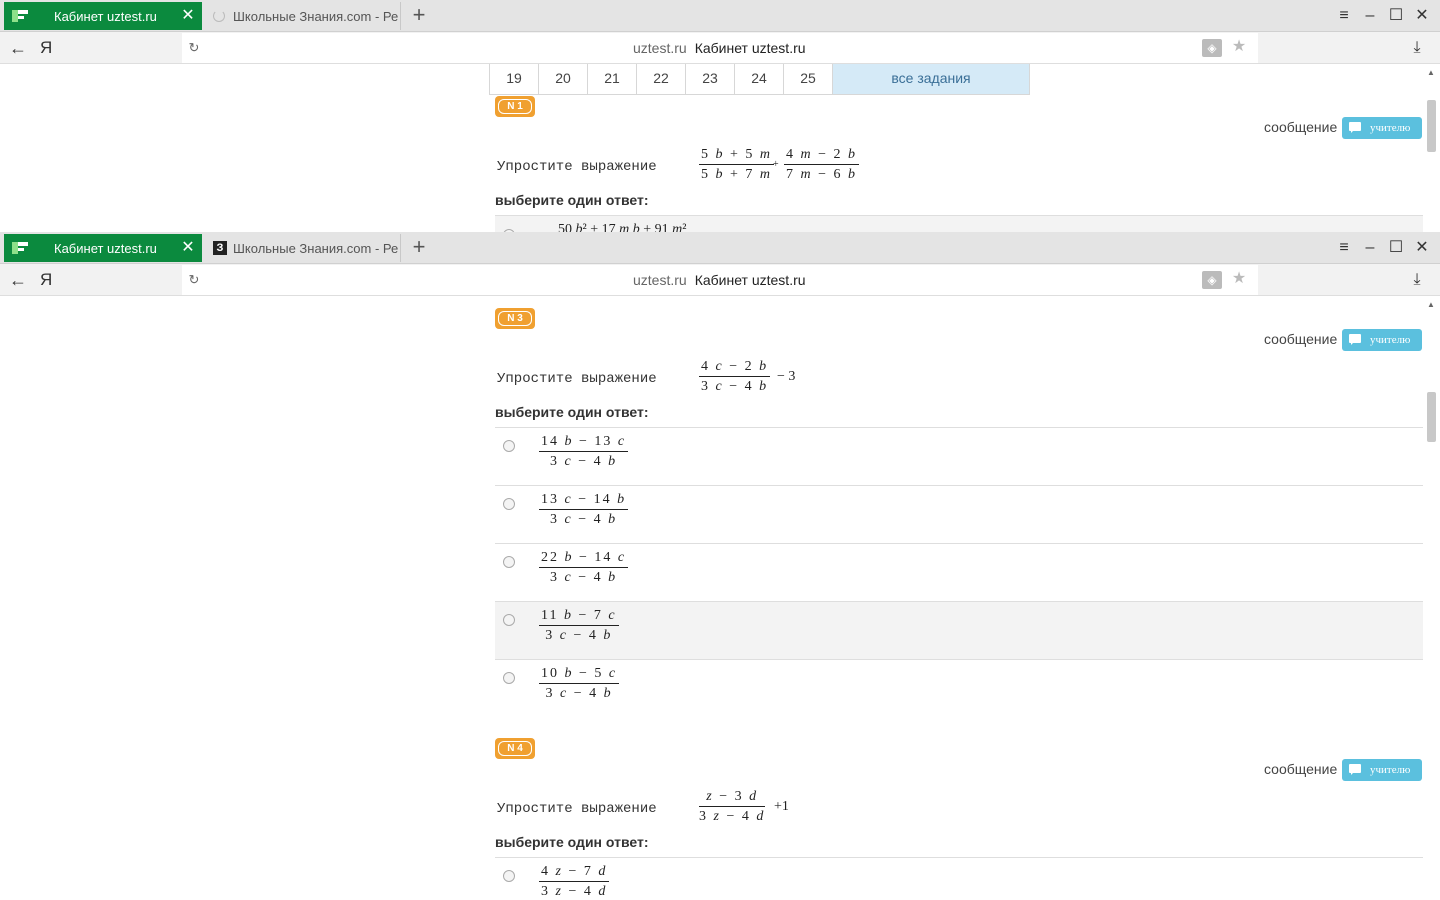  I want to click on fraction-denominator: 7 m − 6 b, so click(822, 174).